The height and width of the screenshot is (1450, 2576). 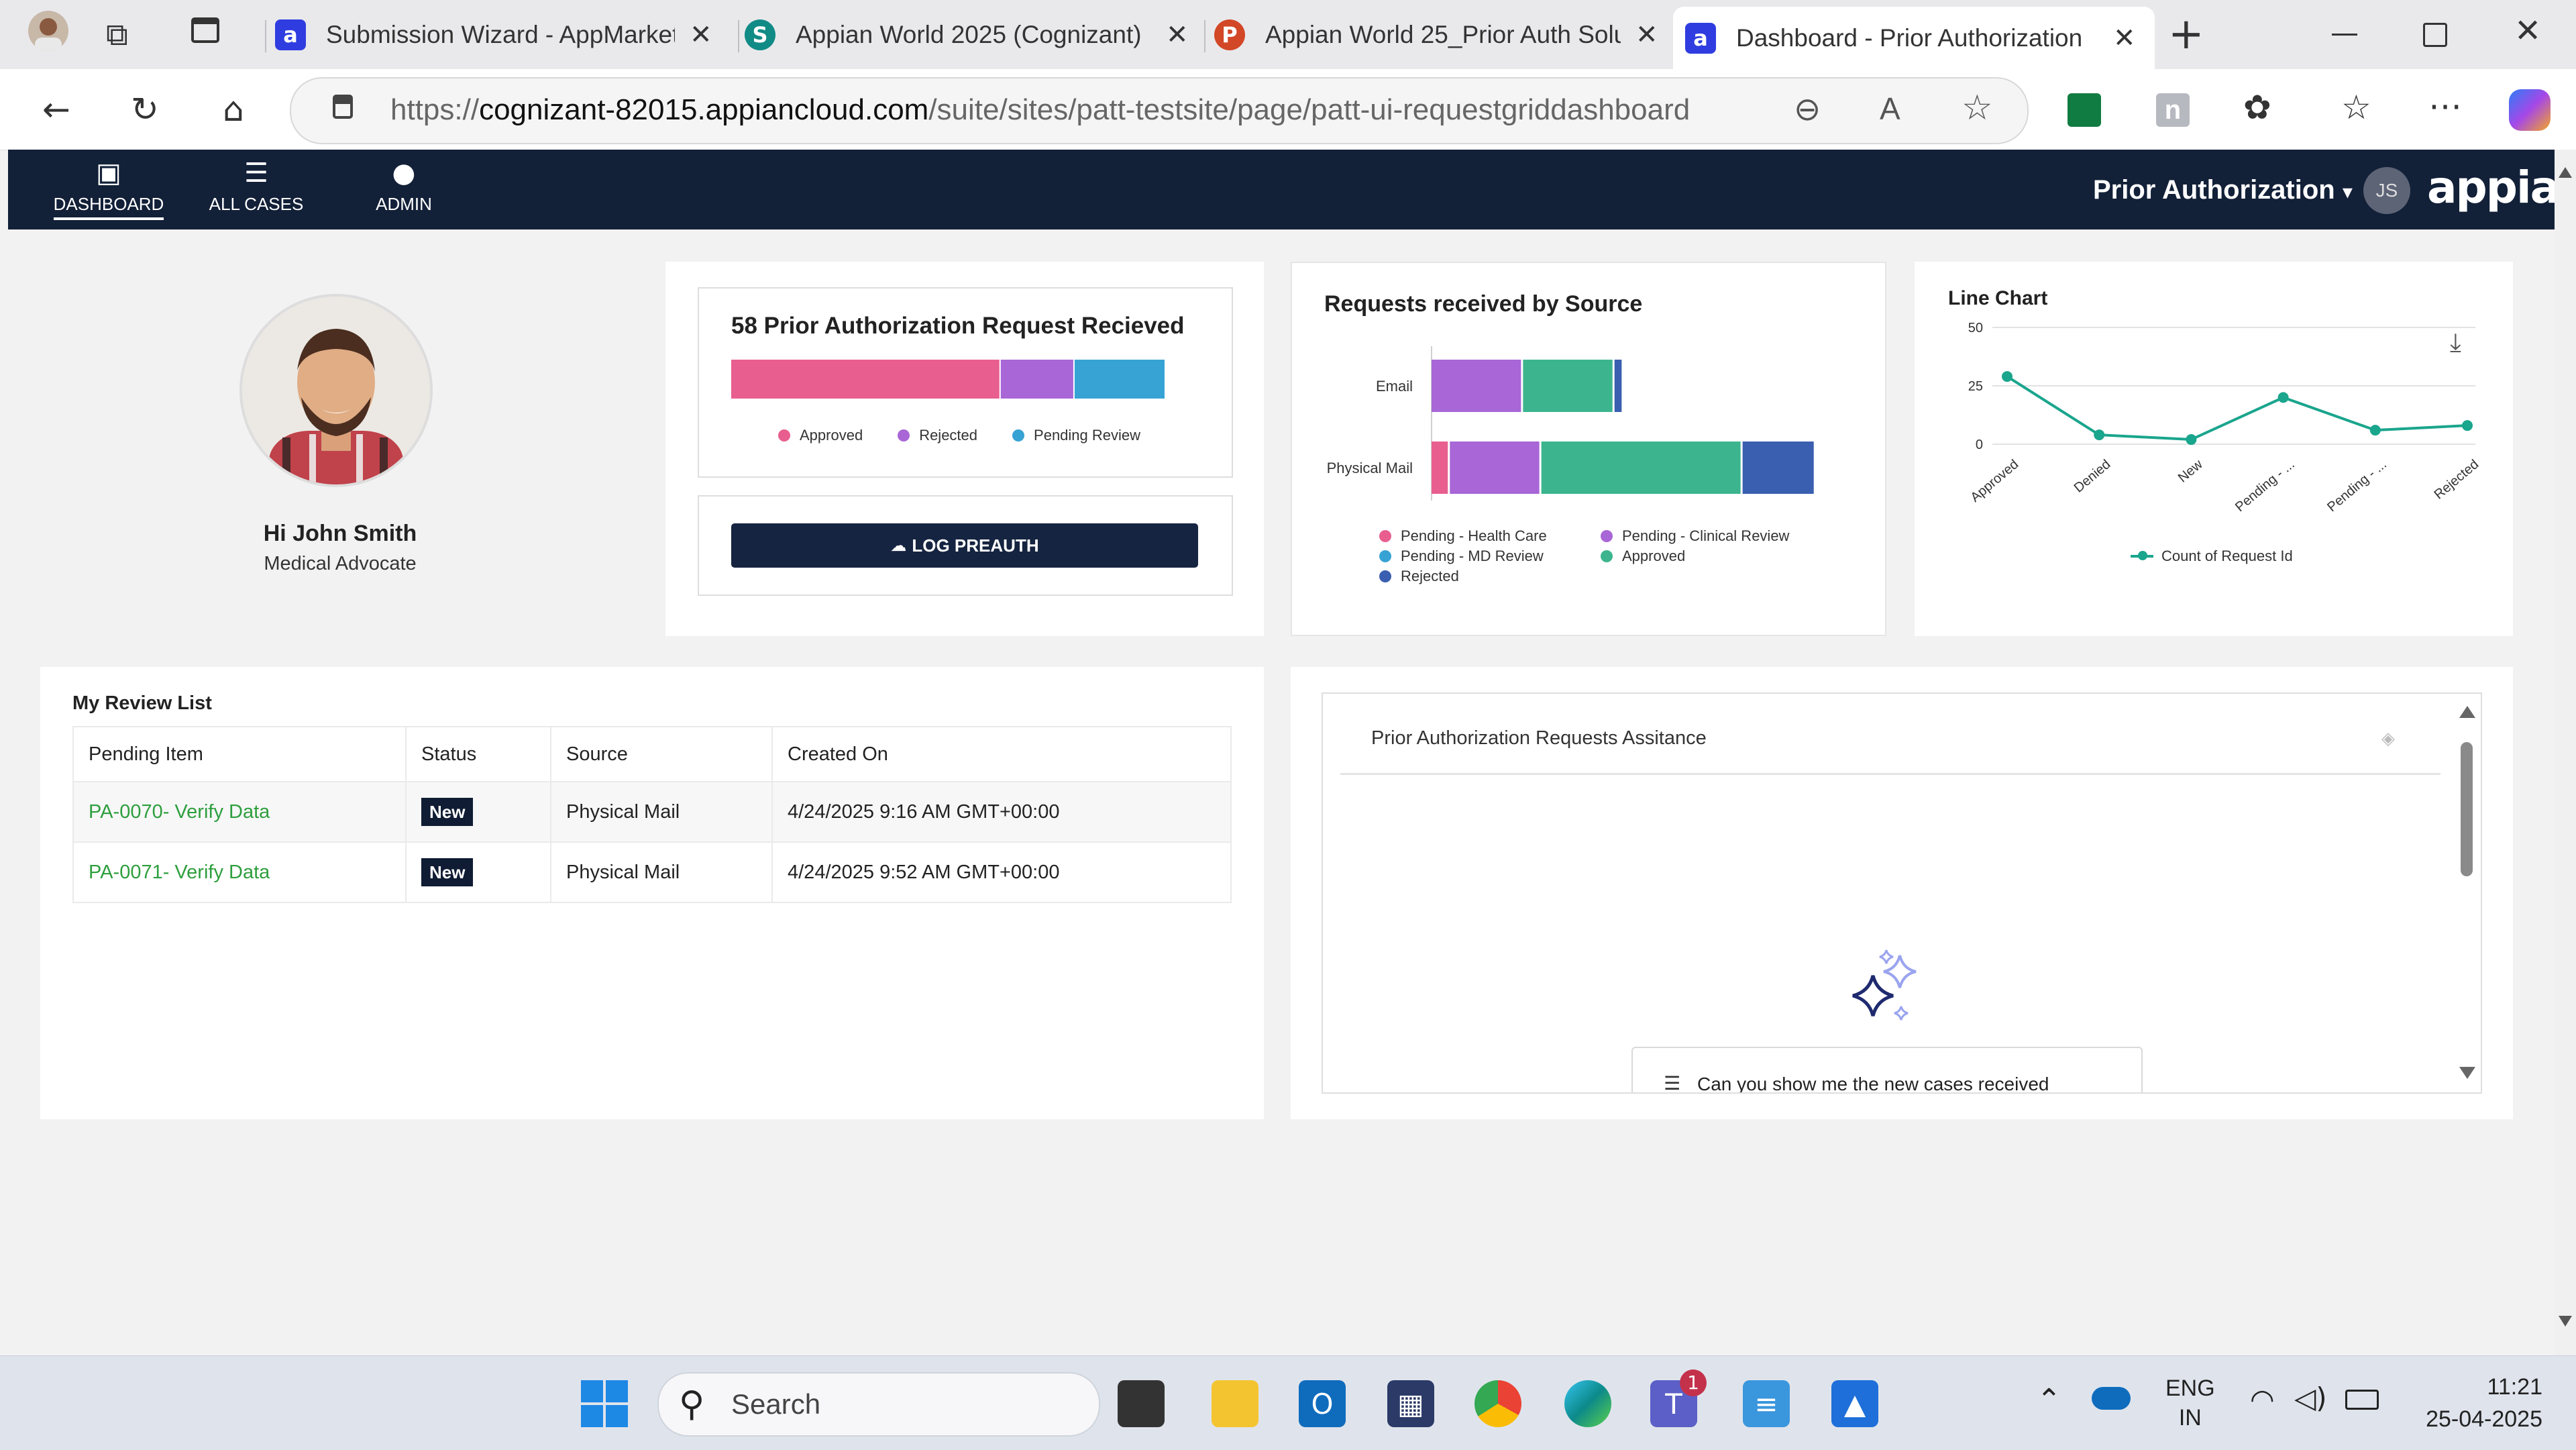 What do you see at coordinates (1700, 38) in the screenshot?
I see `appian-a-icon: a` at bounding box center [1700, 38].